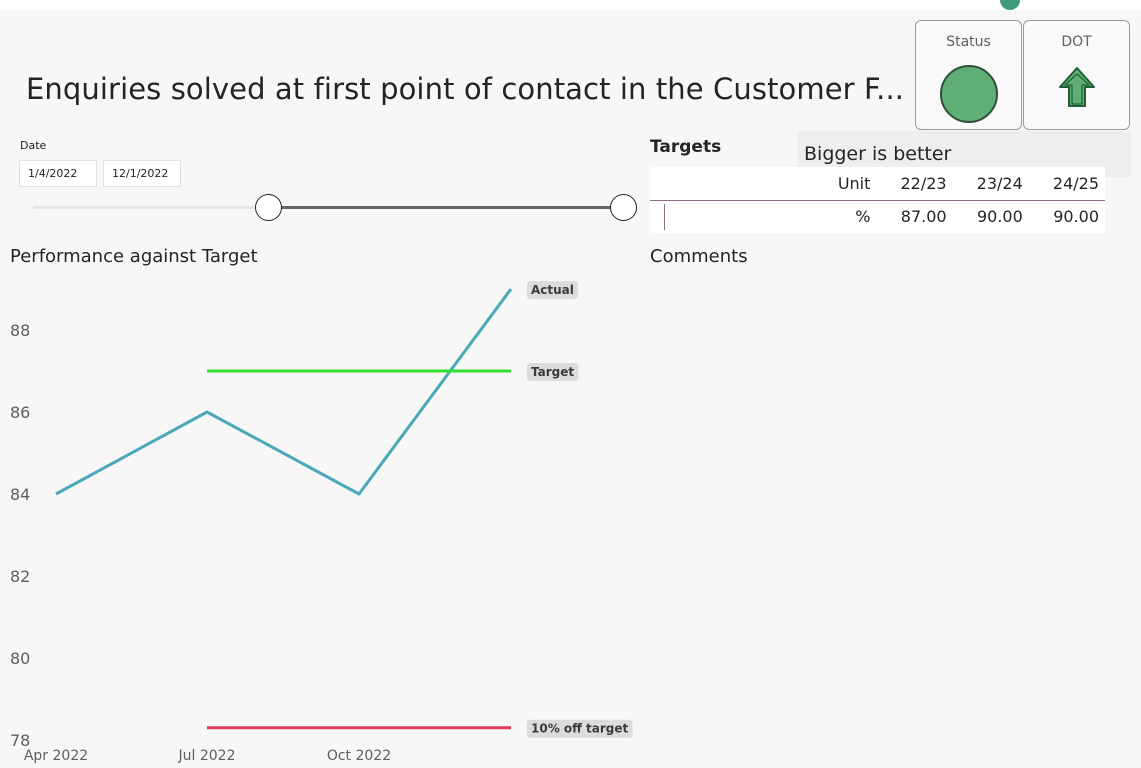 The height and width of the screenshot is (768, 1141). Describe the element at coordinates (686, 147) in the screenshot. I see `targets-title: Targets` at that location.